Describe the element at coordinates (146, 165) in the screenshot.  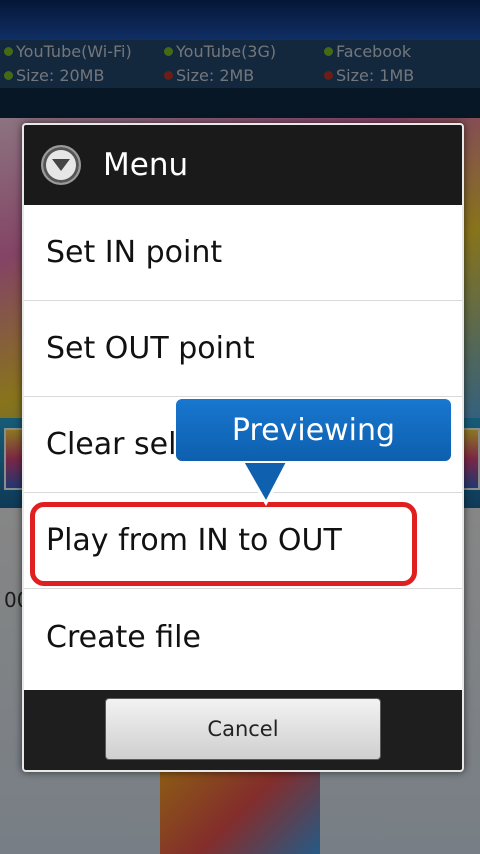
I see `dialog-title: Menu` at that location.